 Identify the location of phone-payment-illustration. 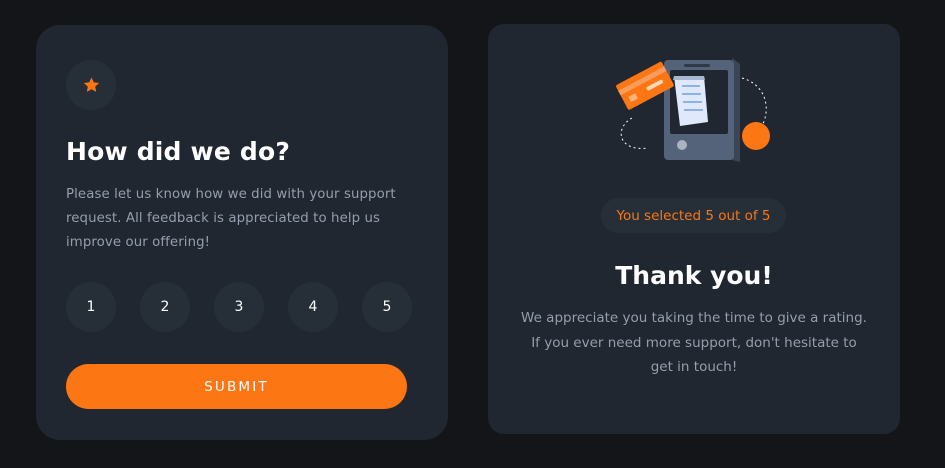
(693, 110).